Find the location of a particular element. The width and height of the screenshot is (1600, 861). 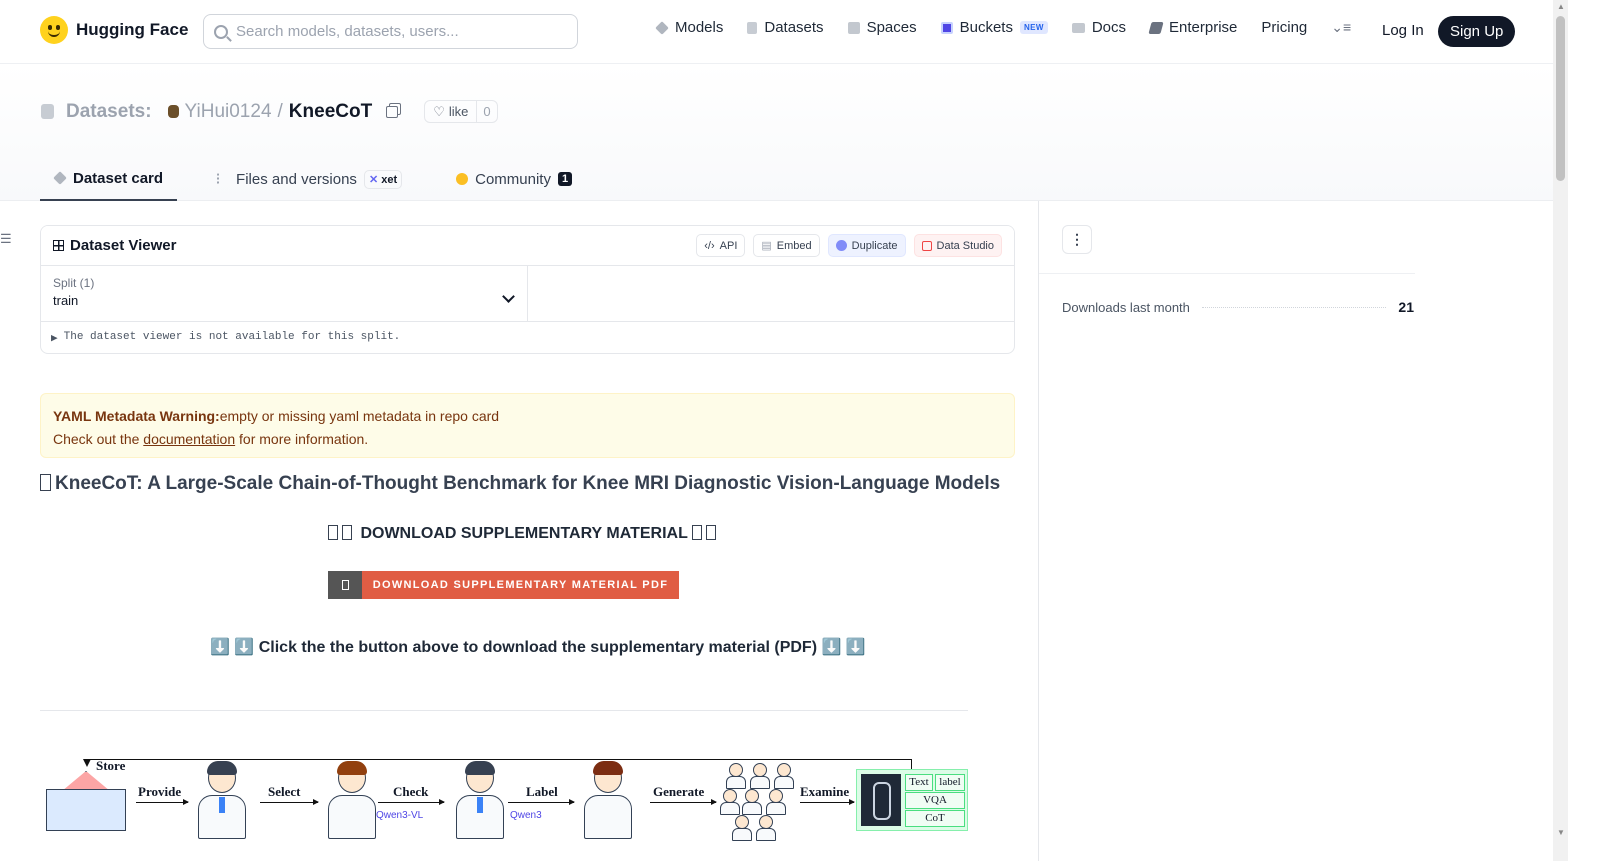

doctors-group-icon is located at coordinates (760, 802).